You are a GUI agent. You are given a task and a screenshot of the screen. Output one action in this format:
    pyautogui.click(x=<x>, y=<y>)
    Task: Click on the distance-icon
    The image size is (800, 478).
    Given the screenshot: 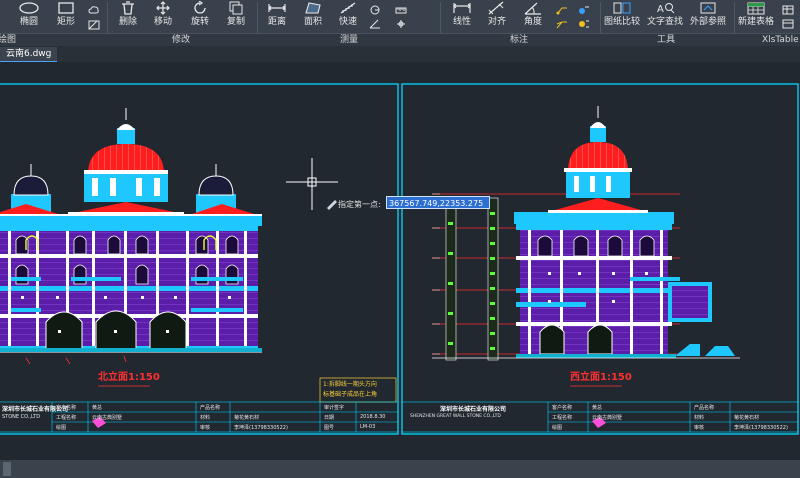 What is the action you would take?
    pyautogui.click(x=277, y=8)
    